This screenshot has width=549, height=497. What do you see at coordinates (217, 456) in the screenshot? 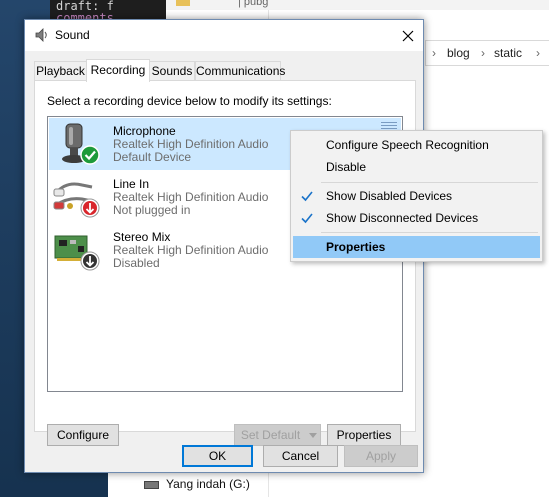
I see `ok-button: OK` at bounding box center [217, 456].